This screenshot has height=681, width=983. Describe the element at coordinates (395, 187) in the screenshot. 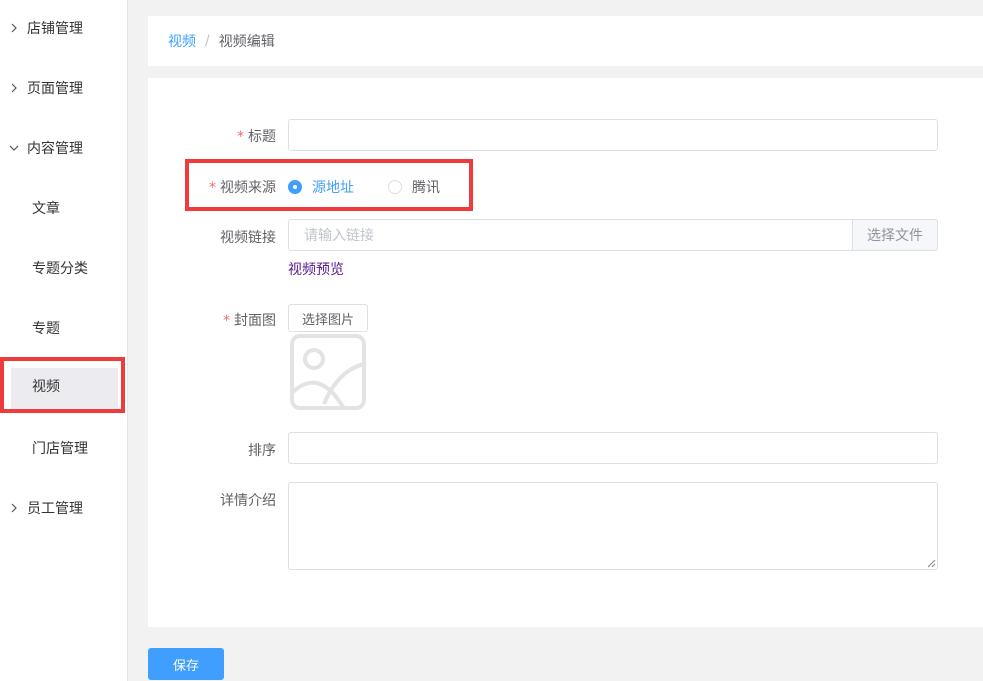

I see `radio-unchecked-icon` at that location.